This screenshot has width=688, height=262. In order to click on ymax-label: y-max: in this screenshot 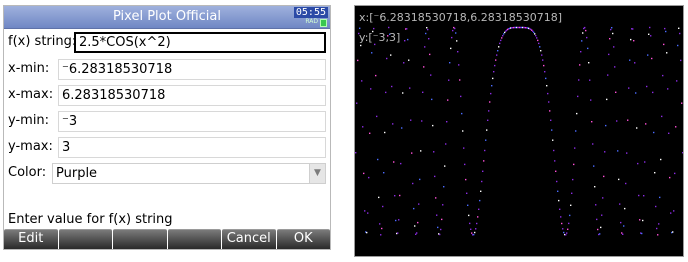, I will do `click(30, 146)`.